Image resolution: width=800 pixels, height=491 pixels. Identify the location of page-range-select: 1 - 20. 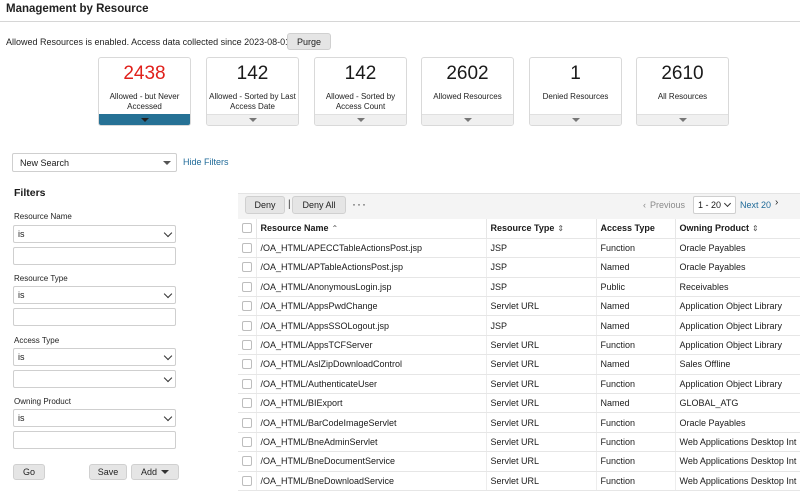
(714, 205).